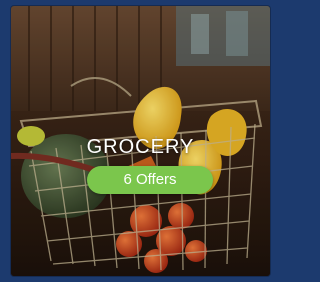 The width and height of the screenshot is (320, 282). Describe the element at coordinates (150, 180) in the screenshot. I see `offers-badge: 6 Offers` at that location.